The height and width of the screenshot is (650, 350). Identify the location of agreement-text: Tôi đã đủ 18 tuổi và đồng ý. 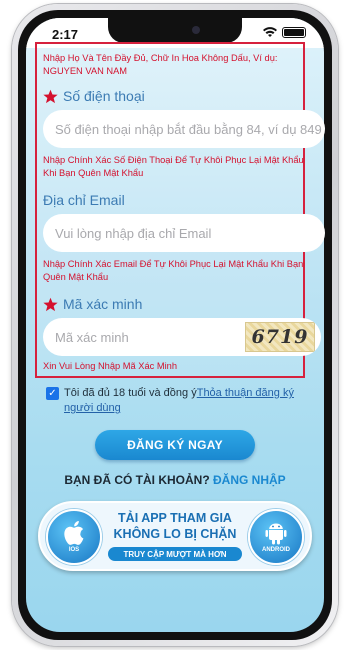
(130, 393).